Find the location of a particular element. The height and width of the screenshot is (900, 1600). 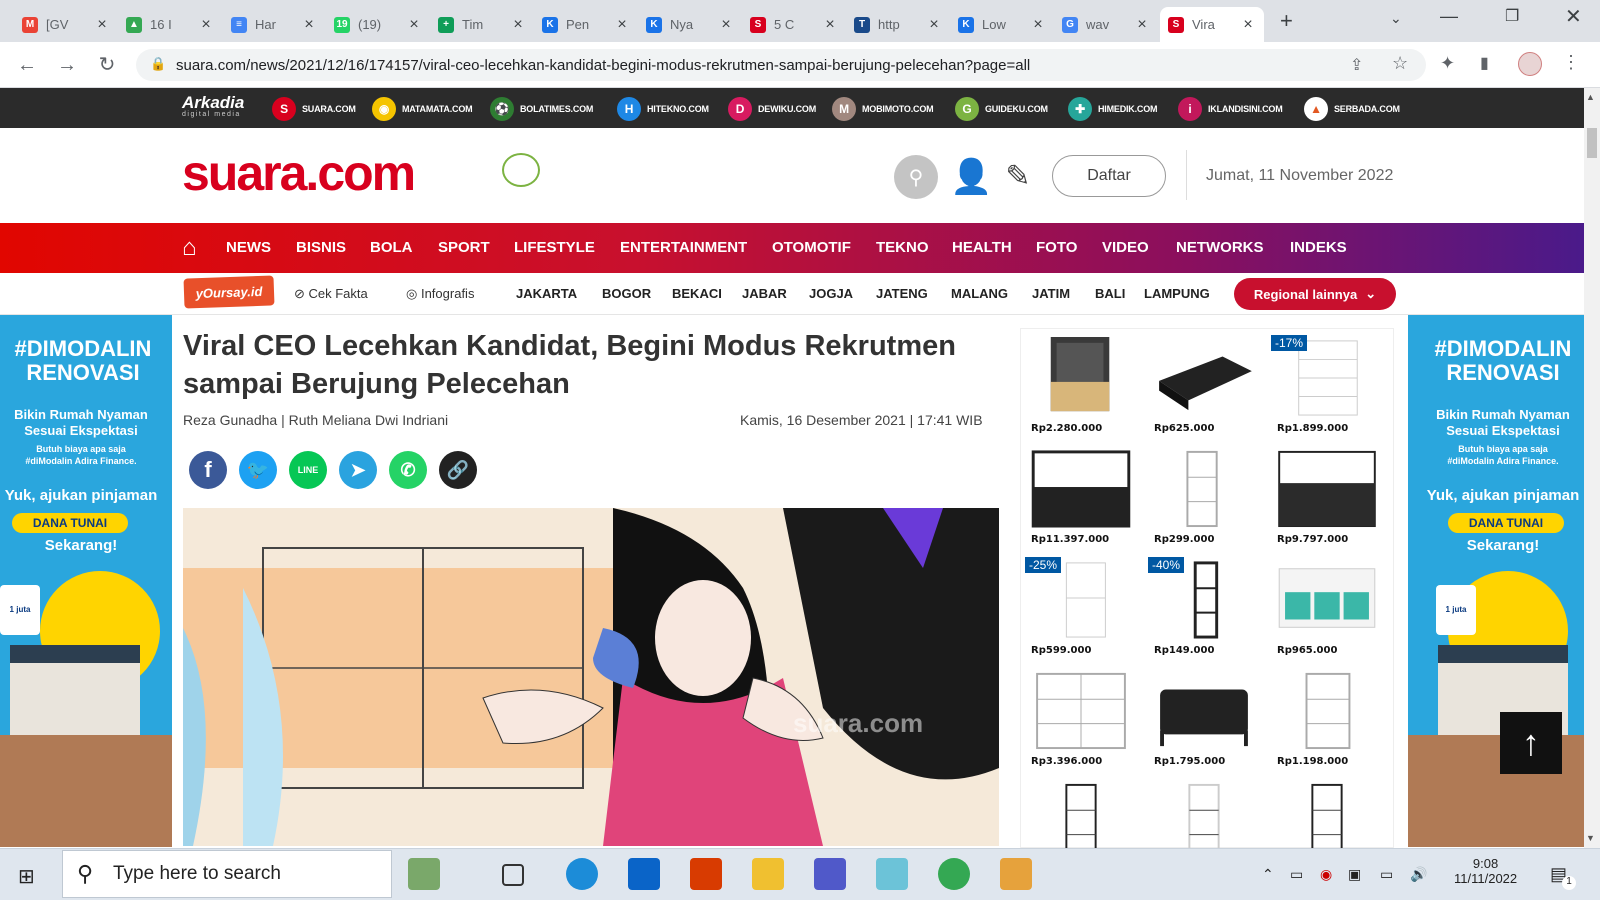

product-tile: Rp1.899.000 -17% is located at coordinates (1327, 385).